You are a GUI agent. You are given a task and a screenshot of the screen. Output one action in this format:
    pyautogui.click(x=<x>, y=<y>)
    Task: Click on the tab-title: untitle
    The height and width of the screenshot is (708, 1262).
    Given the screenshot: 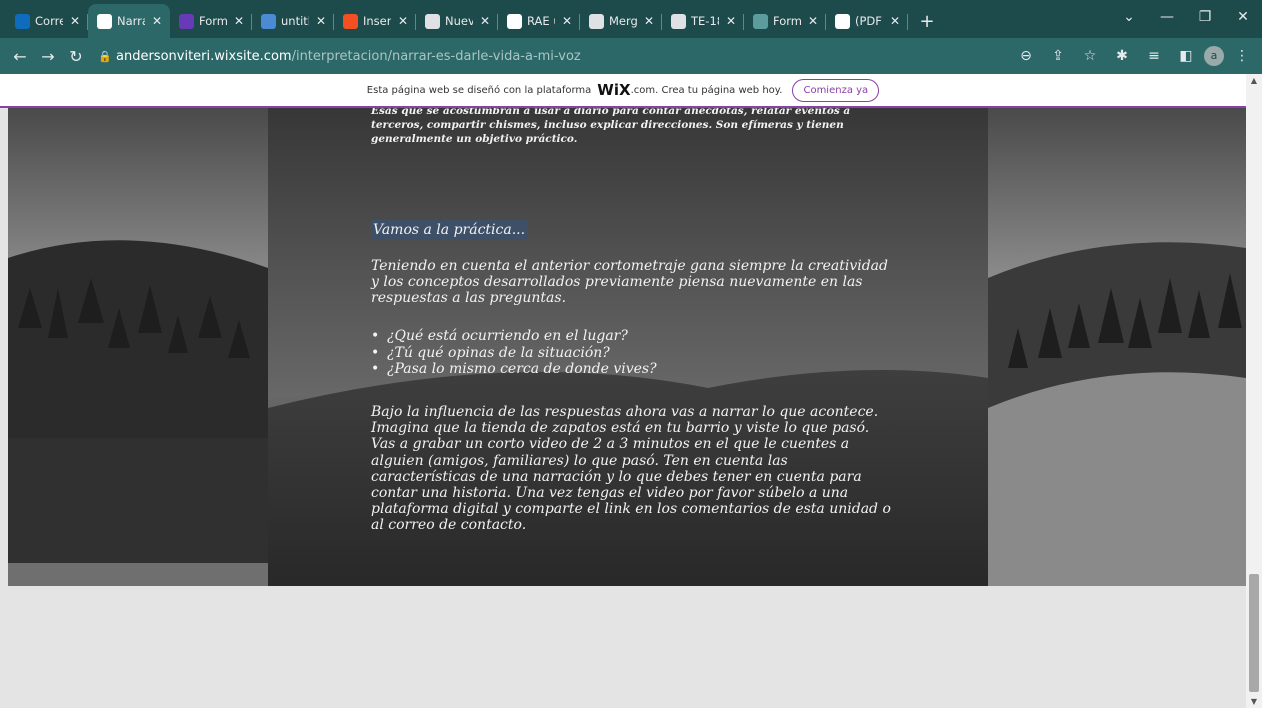 What is the action you would take?
    pyautogui.click(x=295, y=21)
    